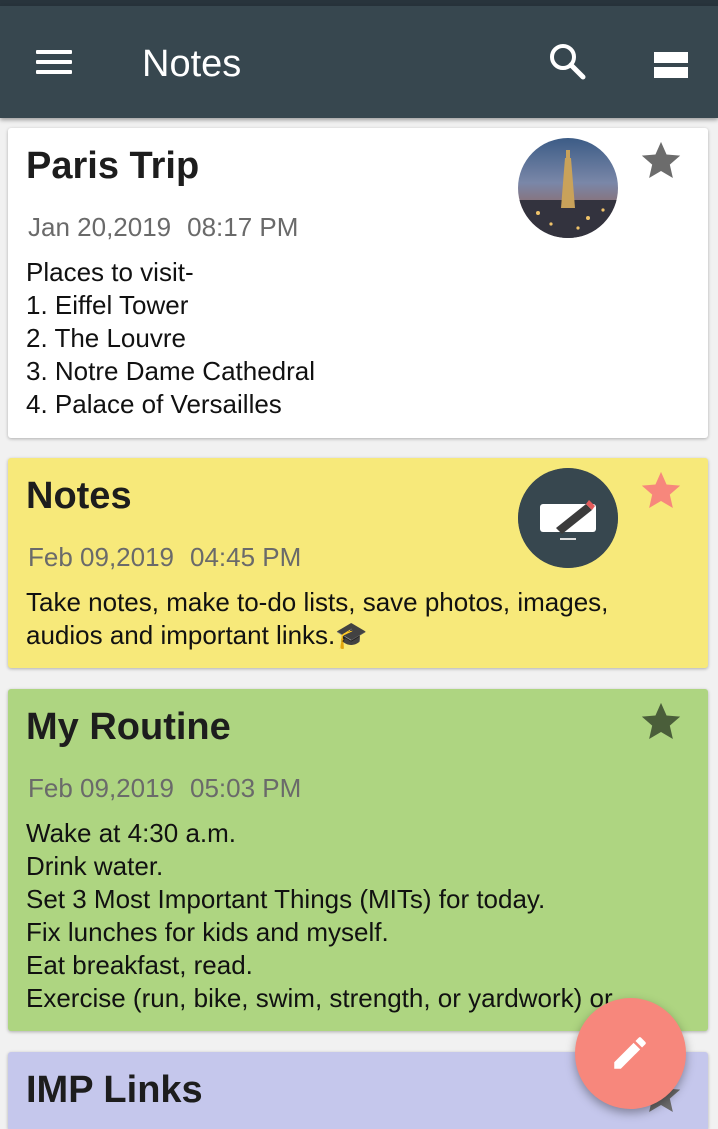  What do you see at coordinates (568, 518) in the screenshot?
I see `note-thumbnail-notes-app` at bounding box center [568, 518].